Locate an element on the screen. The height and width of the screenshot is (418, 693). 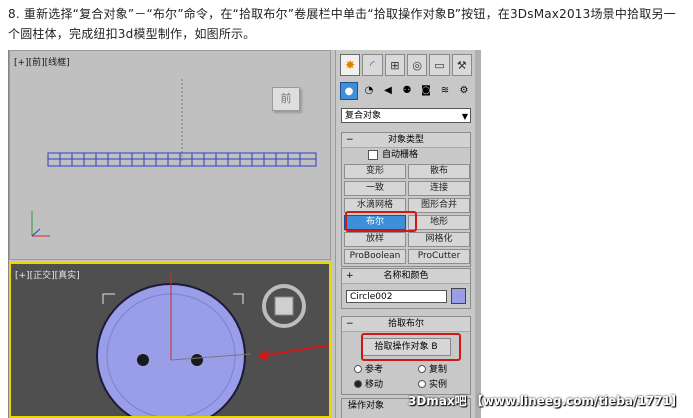
display-tab: ▭ is located at coordinates (439, 65).